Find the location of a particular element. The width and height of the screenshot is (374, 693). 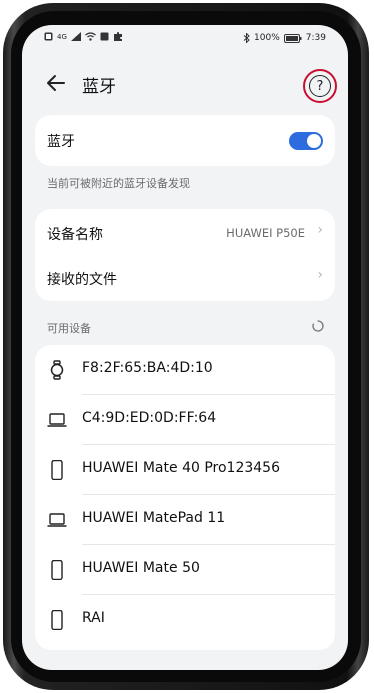

device-name-value: HUAWEI P50E is located at coordinates (265, 233).